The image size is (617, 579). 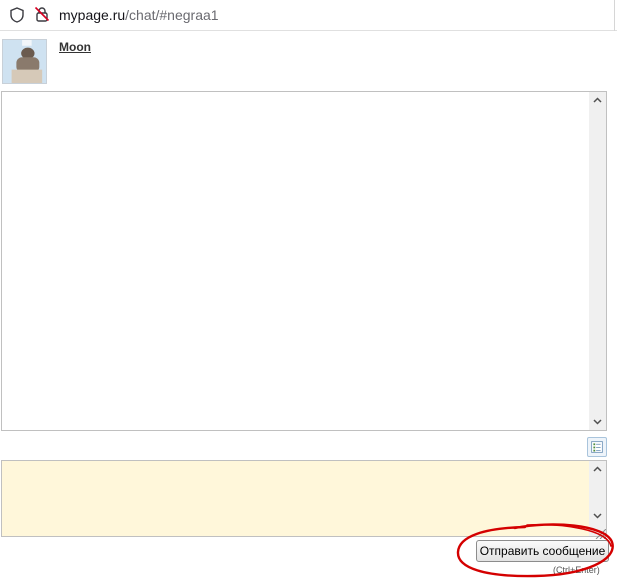 I want to click on formatting-list-icon, so click(x=597, y=447).